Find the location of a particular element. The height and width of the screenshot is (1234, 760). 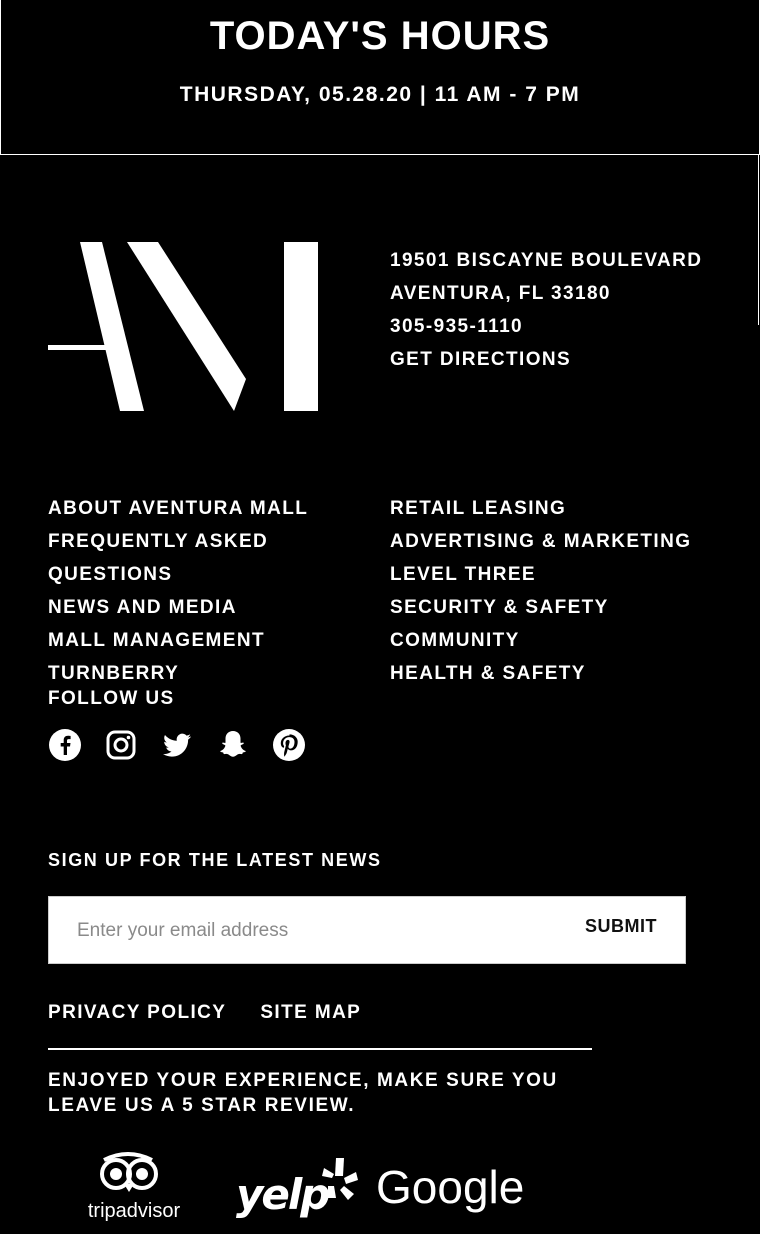

yelp-logo: yelp is located at coordinates (297, 1187).